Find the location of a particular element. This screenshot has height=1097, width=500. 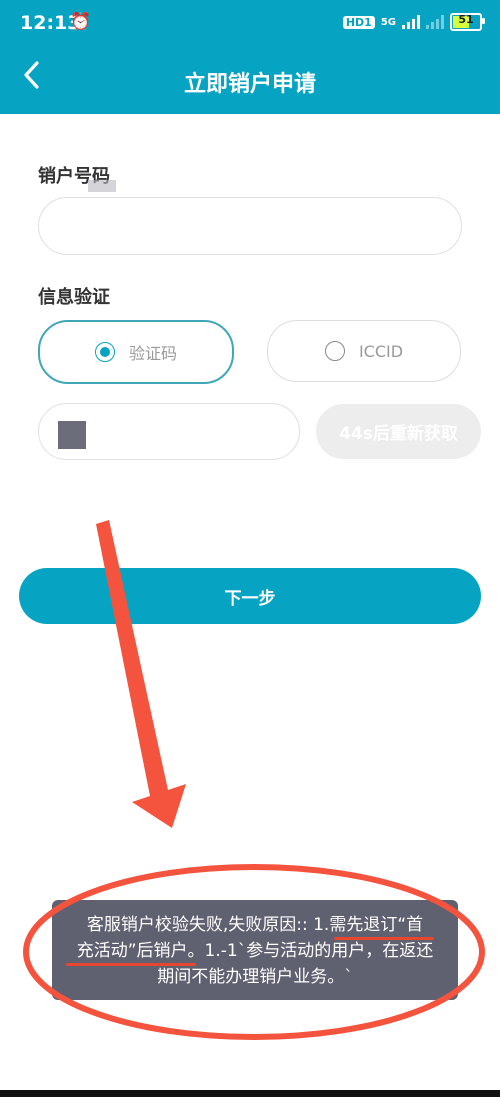

option-sms-label: 验证码 is located at coordinates (152, 353).